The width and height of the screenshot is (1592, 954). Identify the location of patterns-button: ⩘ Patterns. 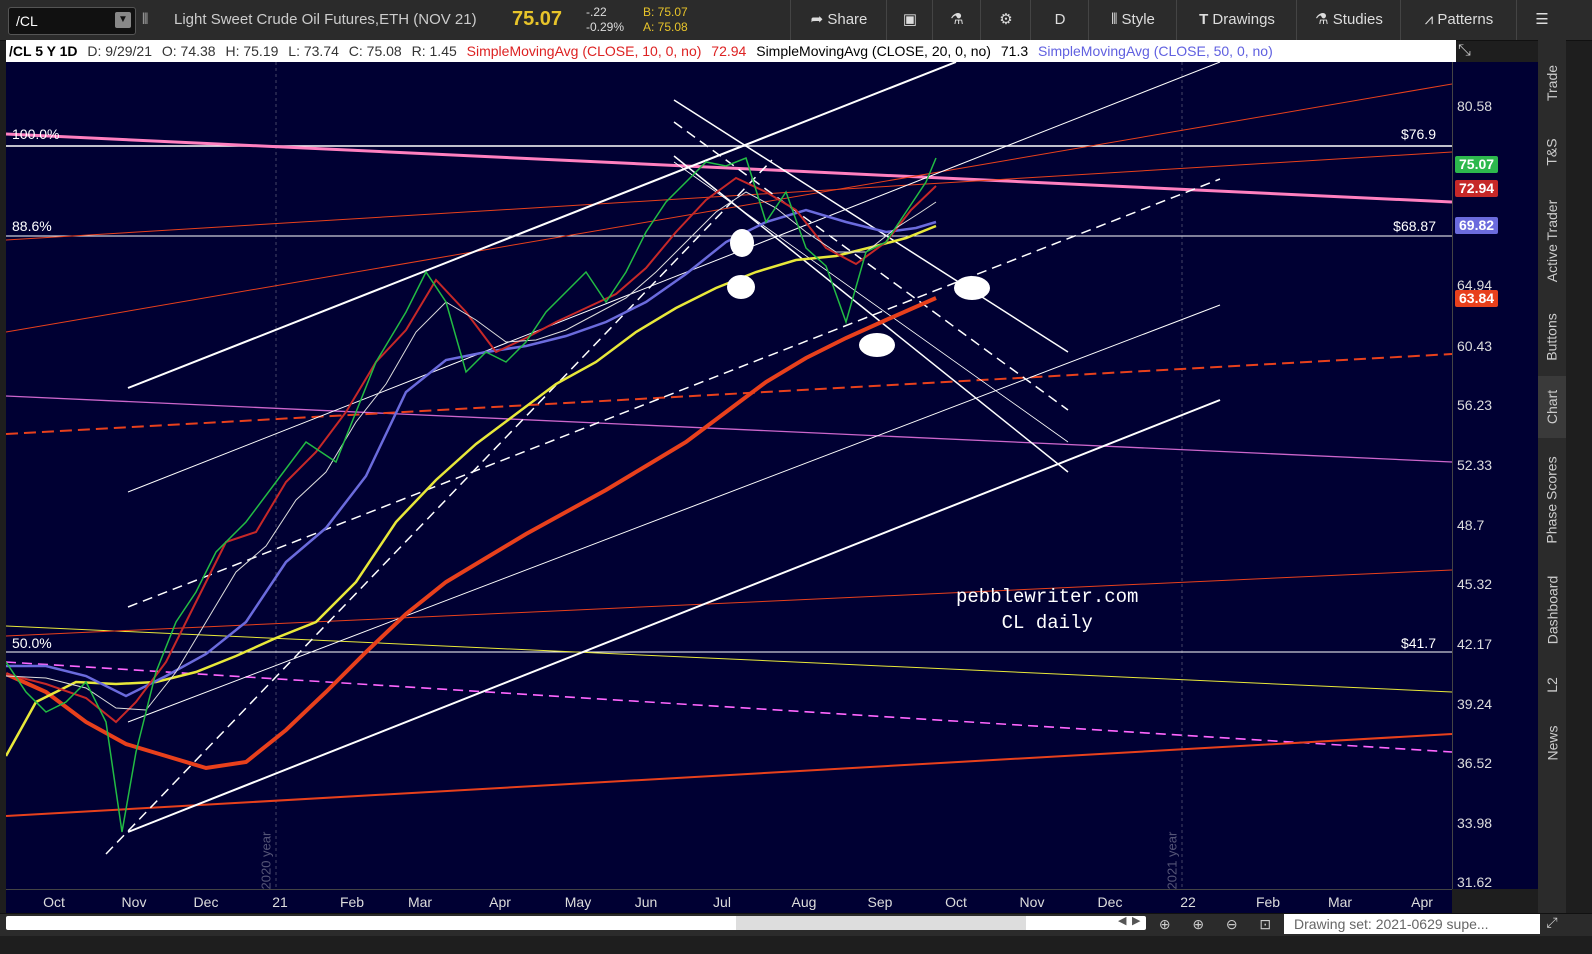
(1458, 20).